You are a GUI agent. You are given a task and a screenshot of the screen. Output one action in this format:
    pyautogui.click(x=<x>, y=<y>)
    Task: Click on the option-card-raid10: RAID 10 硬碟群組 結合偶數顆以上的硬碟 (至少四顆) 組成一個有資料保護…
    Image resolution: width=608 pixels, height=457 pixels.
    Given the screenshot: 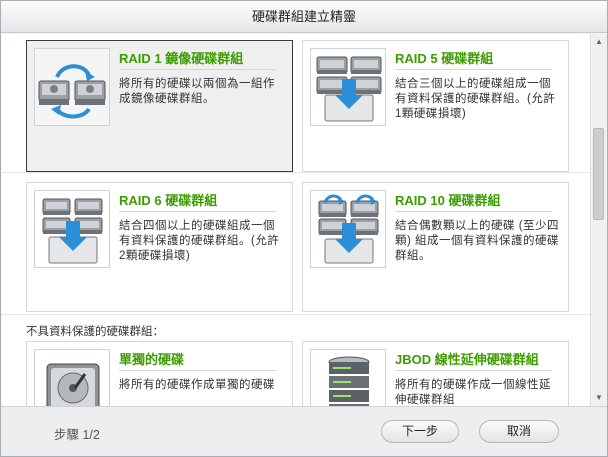 What is the action you would take?
    pyautogui.click(x=435, y=247)
    